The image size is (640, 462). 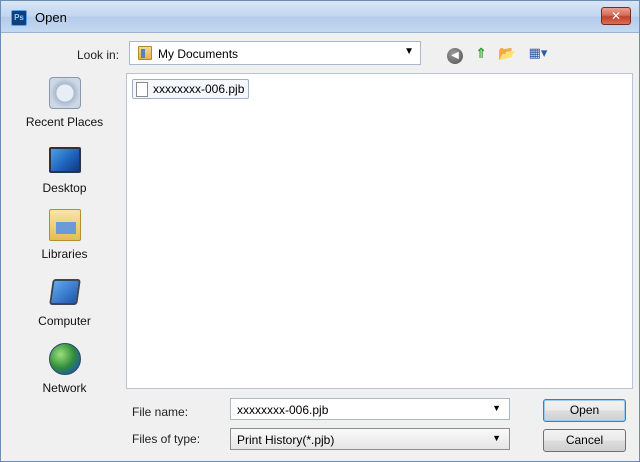 I want to click on views-menu-button: ▦▾, so click(x=538, y=53).